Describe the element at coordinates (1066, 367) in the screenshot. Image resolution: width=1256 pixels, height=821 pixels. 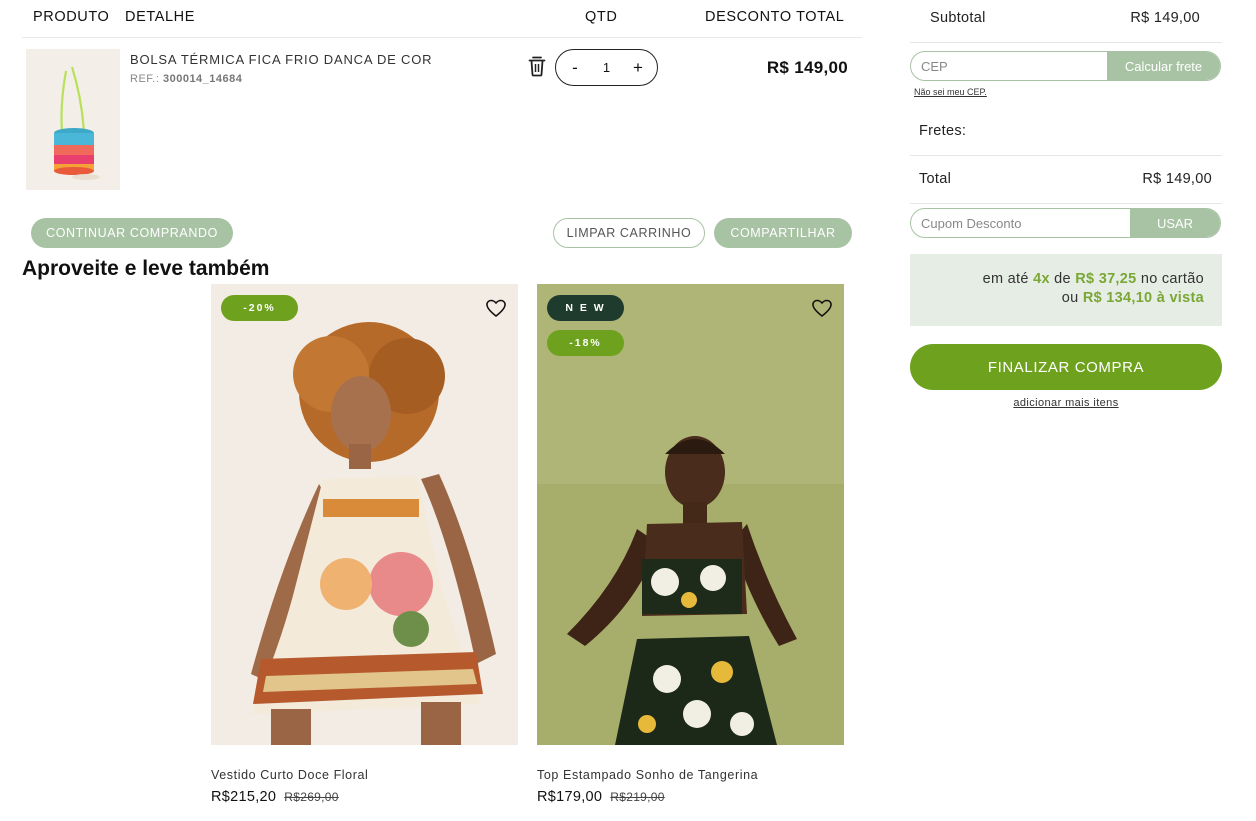
I see `checkout-button: FINALIZAR COMPRA` at that location.